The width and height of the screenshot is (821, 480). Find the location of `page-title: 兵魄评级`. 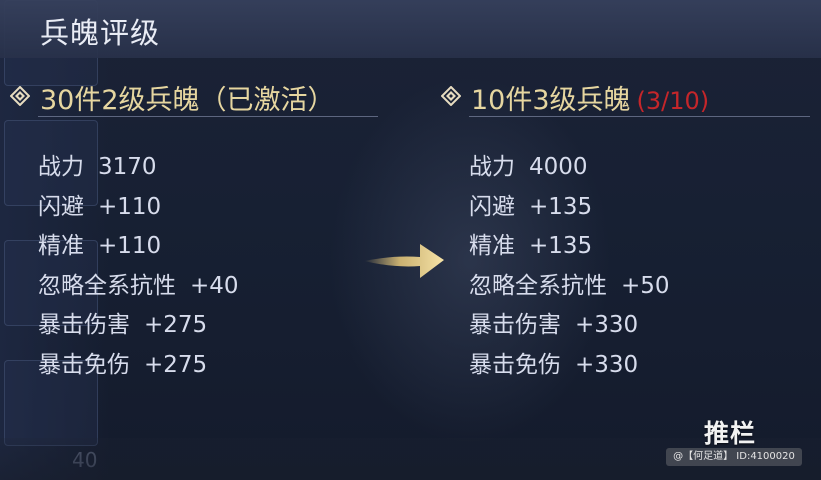

page-title: 兵魄评级 is located at coordinates (100, 33).